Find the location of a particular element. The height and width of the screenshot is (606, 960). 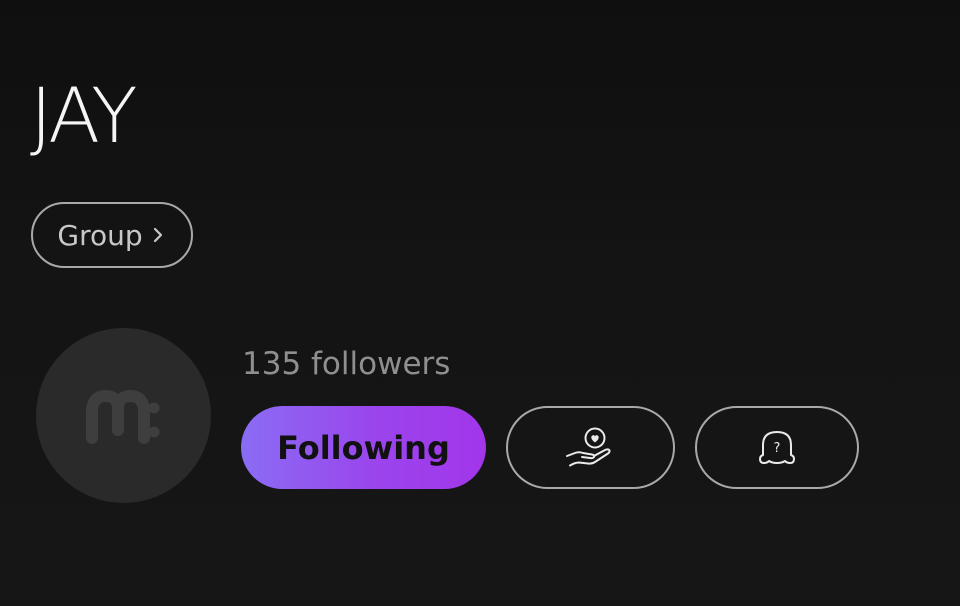

following-button-label: Following is located at coordinates (363, 447).